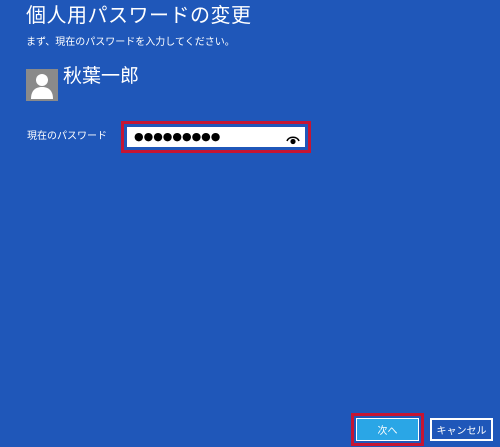  I want to click on cancel-button: キャンセル, so click(461, 429).